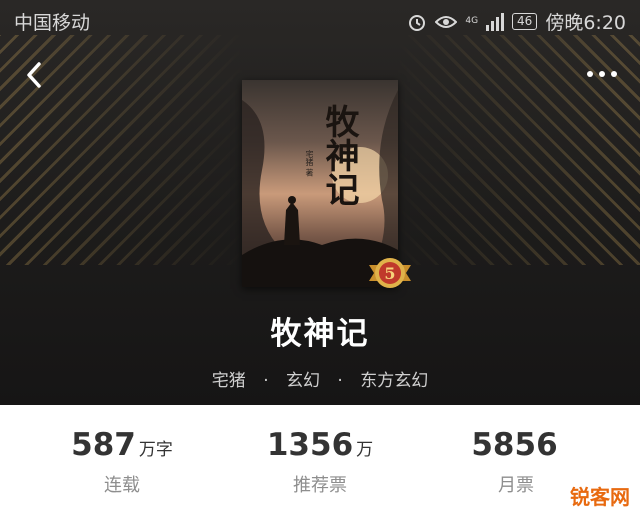 This screenshot has height=524, width=640. Describe the element at coordinates (52, 23) in the screenshot. I see `carrier-label: 中国移动` at that location.